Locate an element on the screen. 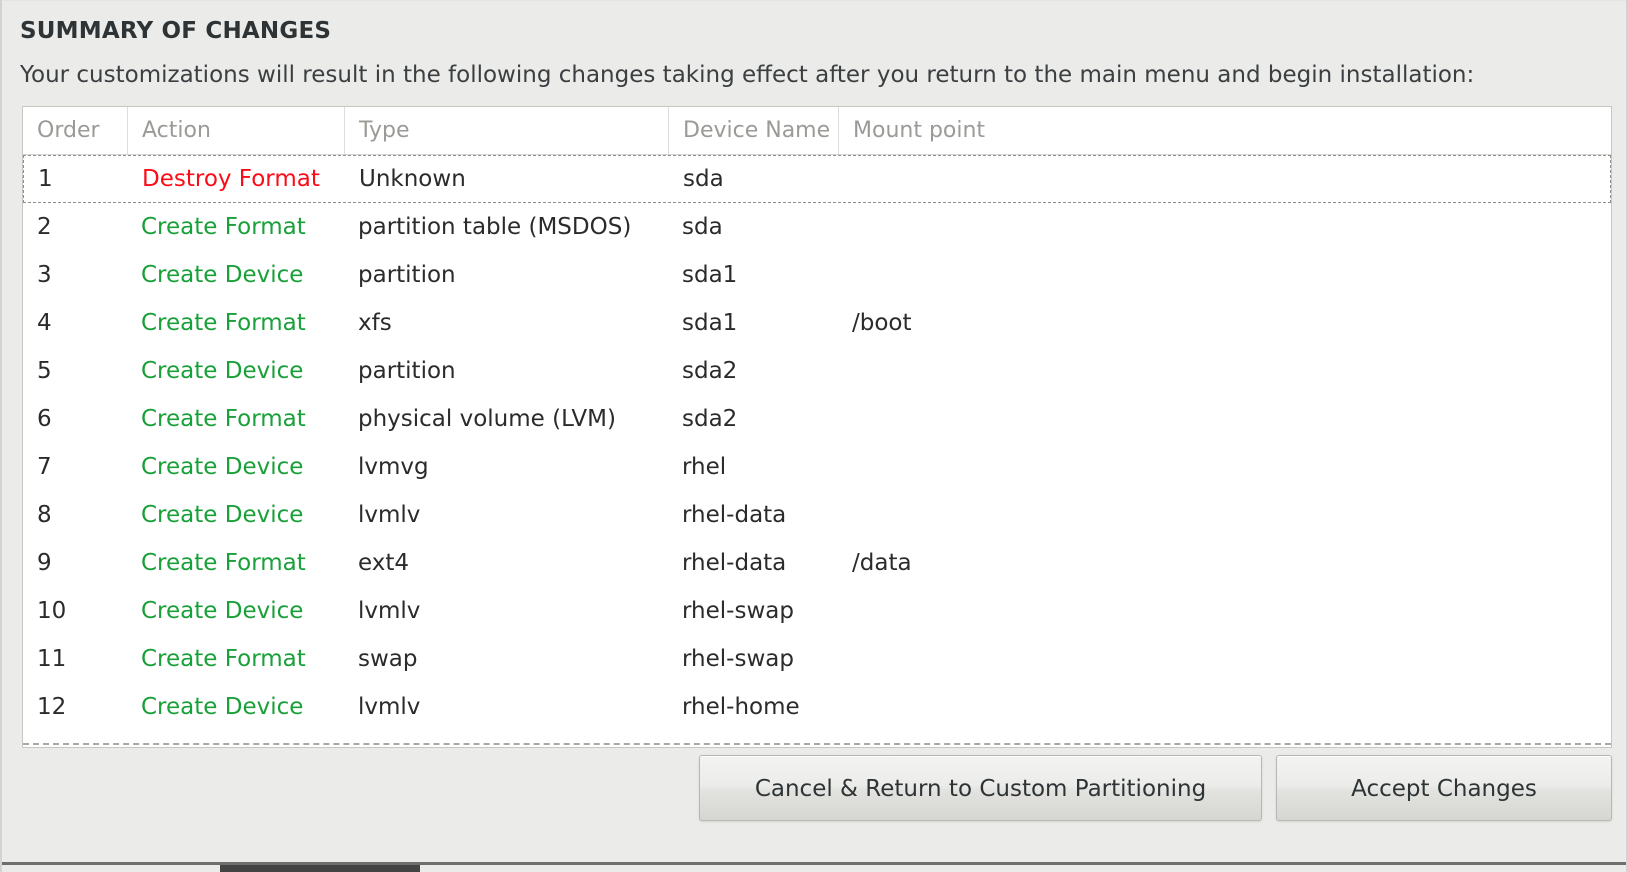 The image size is (1628, 872). column-header-order: Order is located at coordinates (75, 130).